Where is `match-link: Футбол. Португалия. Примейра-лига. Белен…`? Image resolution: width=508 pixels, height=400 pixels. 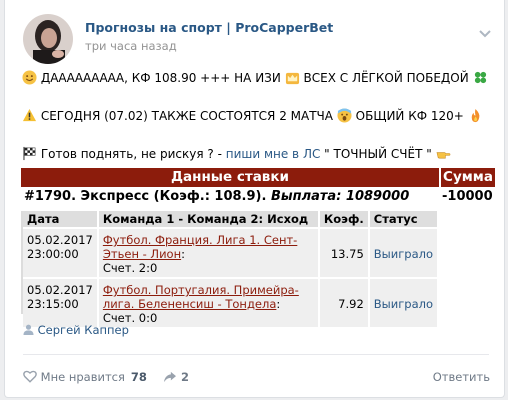
match-link: Футбол. Португалия. Примейра-лига. Белен… is located at coordinates (201, 297).